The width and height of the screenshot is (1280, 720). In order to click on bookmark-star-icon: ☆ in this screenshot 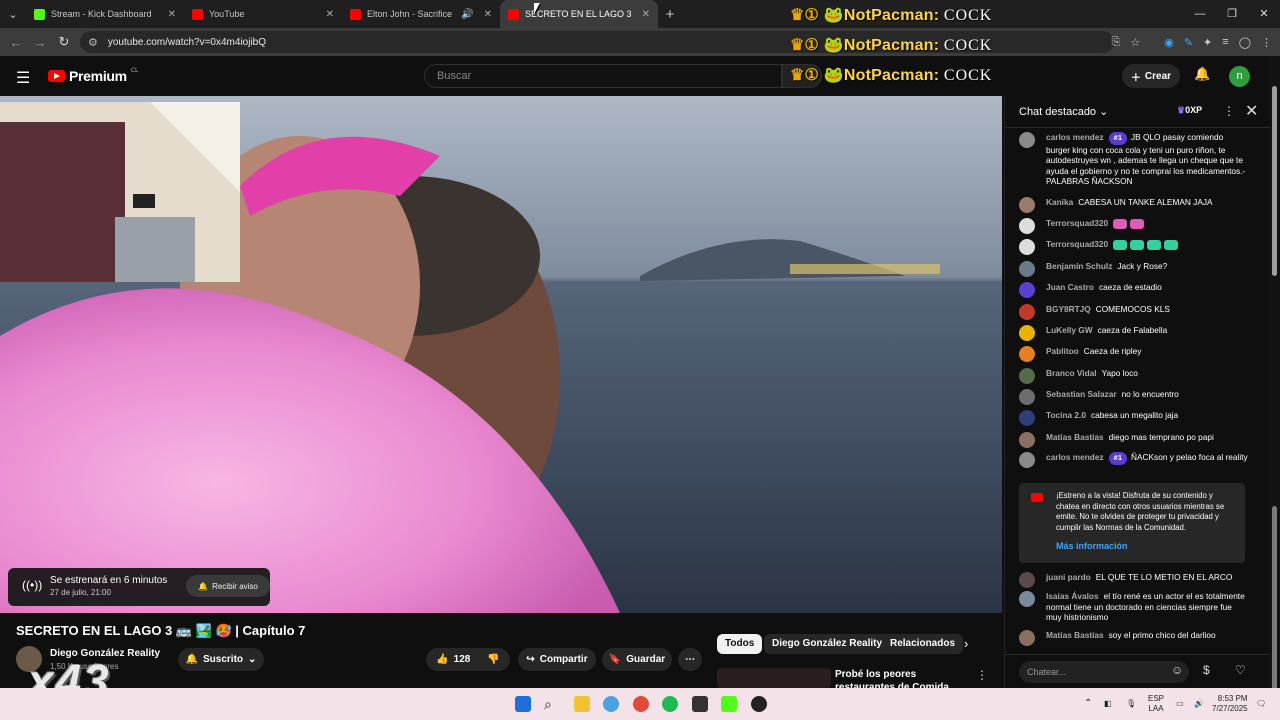, I will do `click(1135, 42)`.